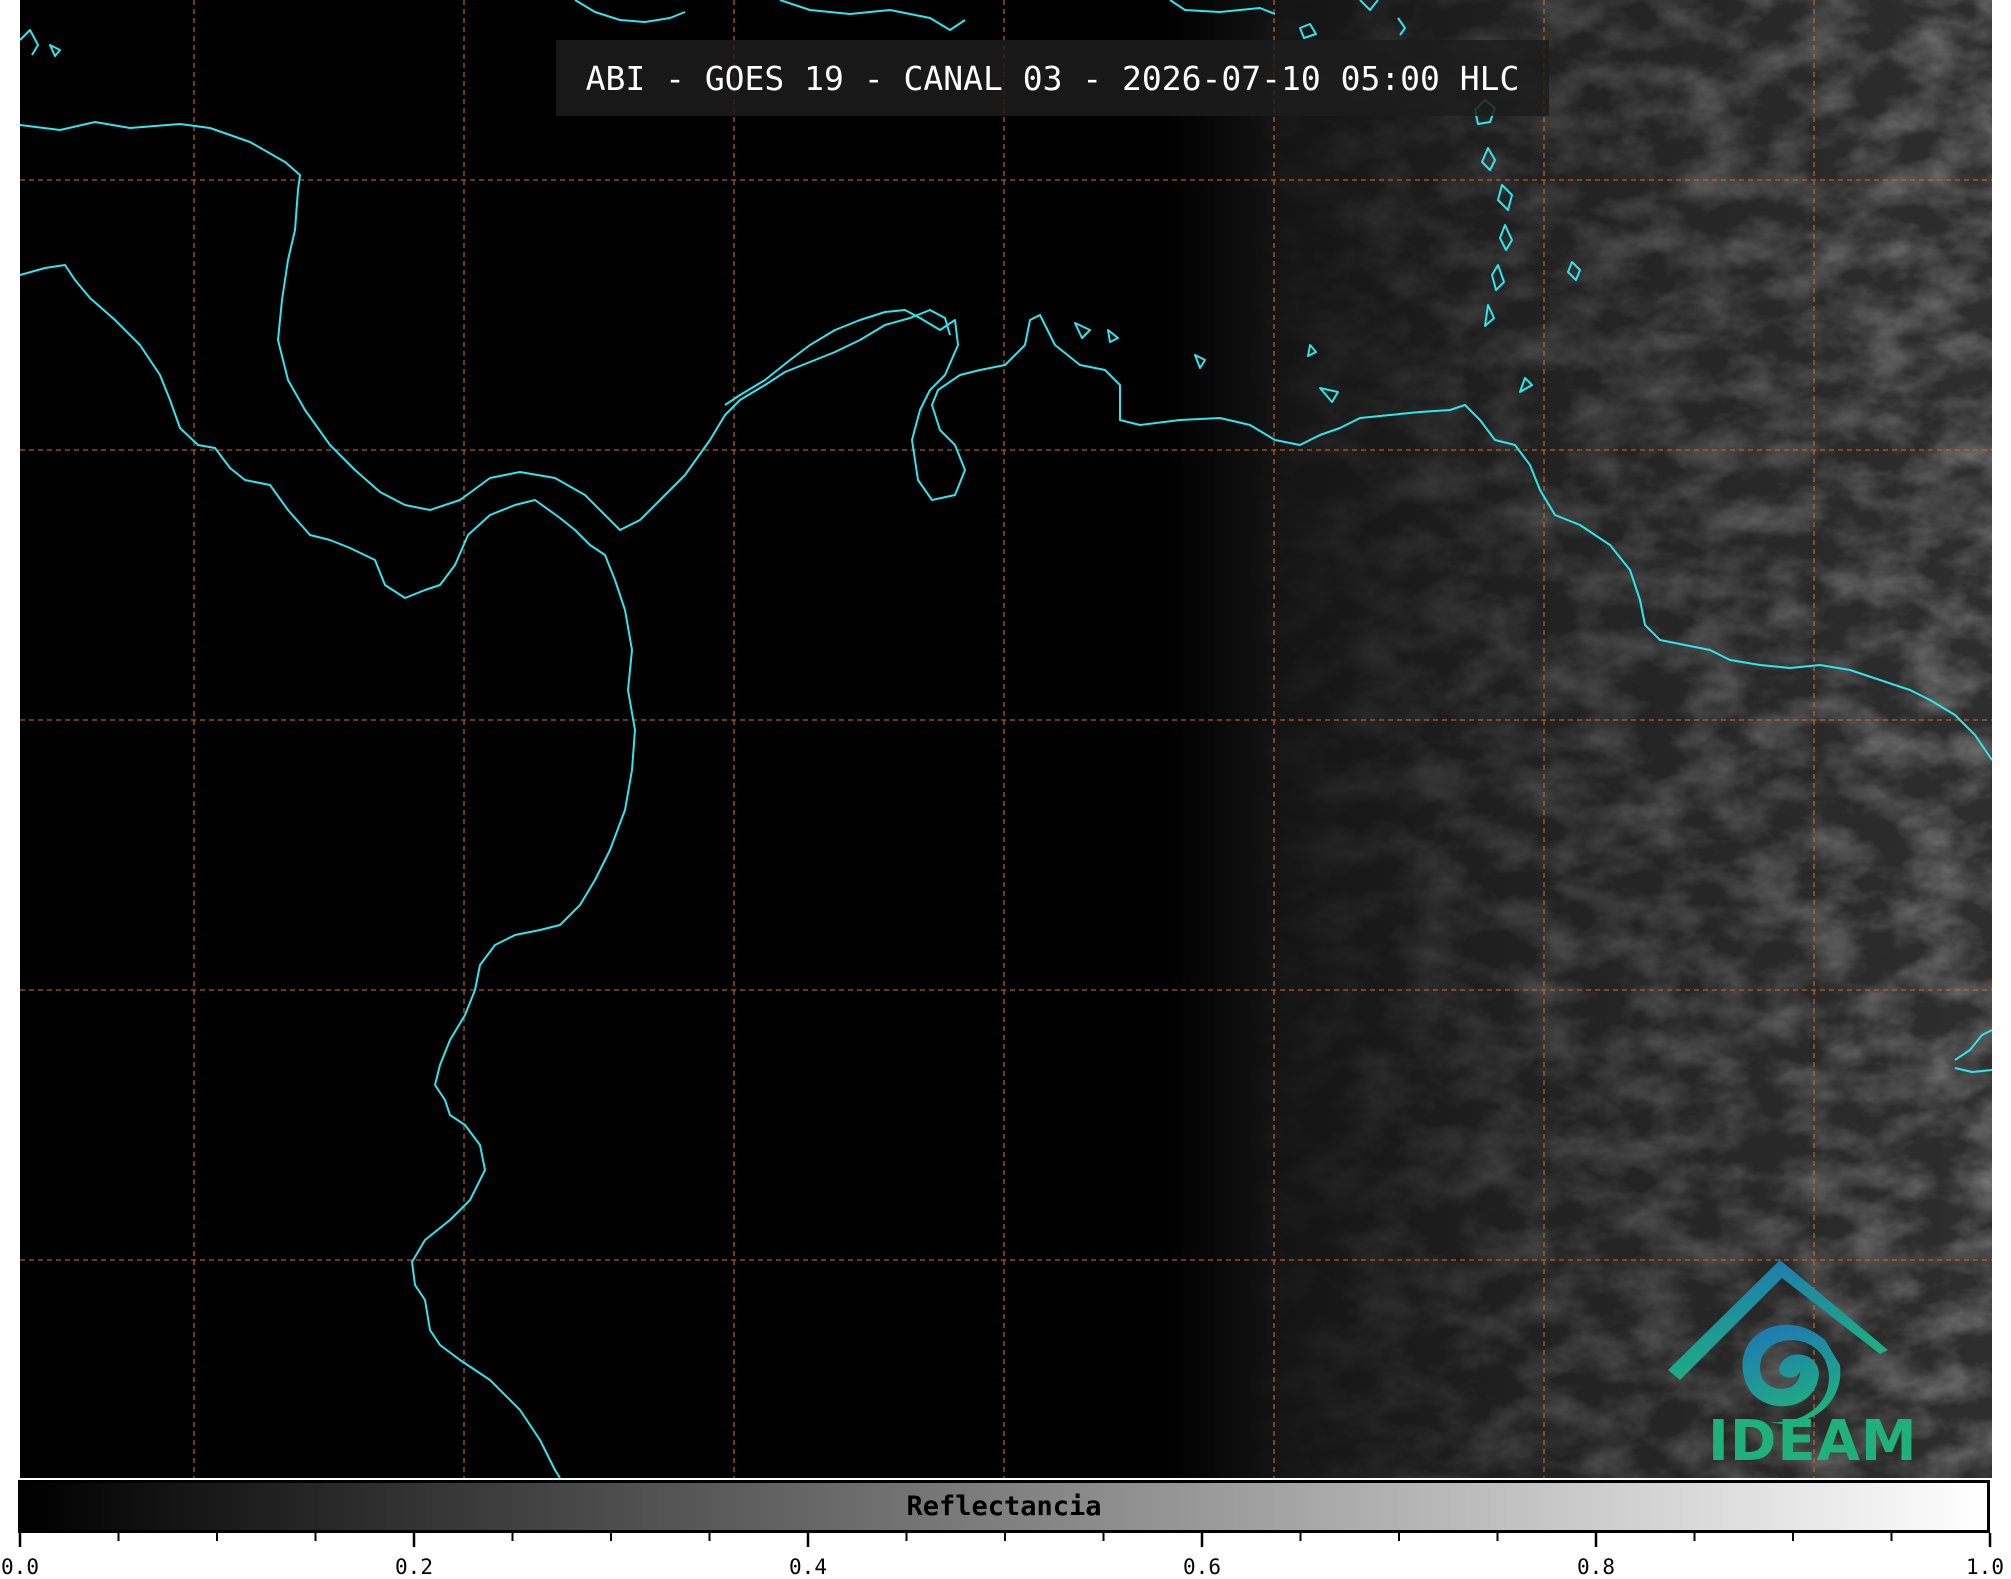 The width and height of the screenshot is (2011, 1579). I want to click on colorbar-axis: 0.0 0.2 0.4 0.6 0.8 1.0, so click(1005, 1556).